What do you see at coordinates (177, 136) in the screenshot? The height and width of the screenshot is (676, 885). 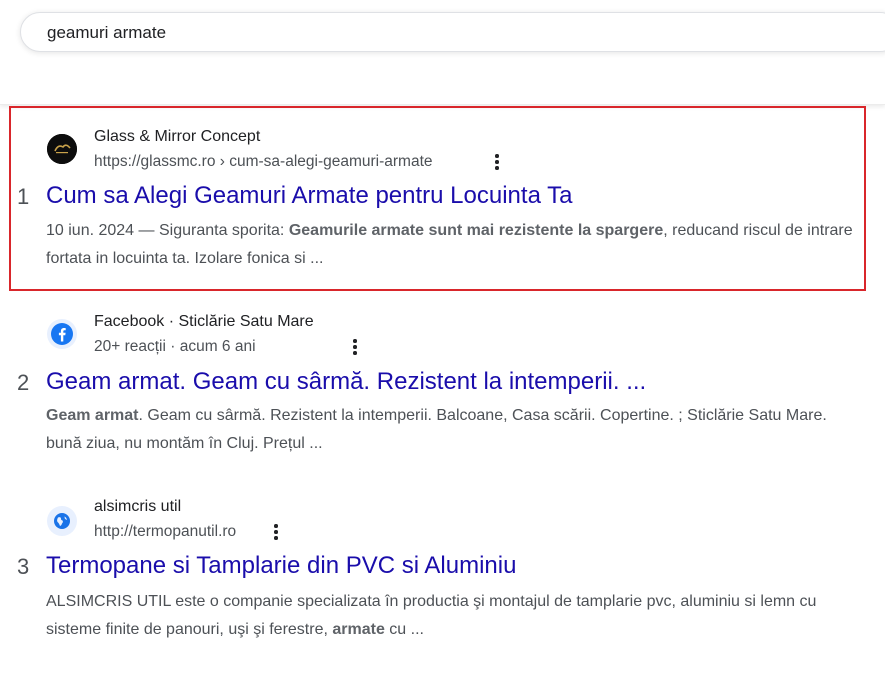 I see `site-name: Glass & Mirror Concept` at bounding box center [177, 136].